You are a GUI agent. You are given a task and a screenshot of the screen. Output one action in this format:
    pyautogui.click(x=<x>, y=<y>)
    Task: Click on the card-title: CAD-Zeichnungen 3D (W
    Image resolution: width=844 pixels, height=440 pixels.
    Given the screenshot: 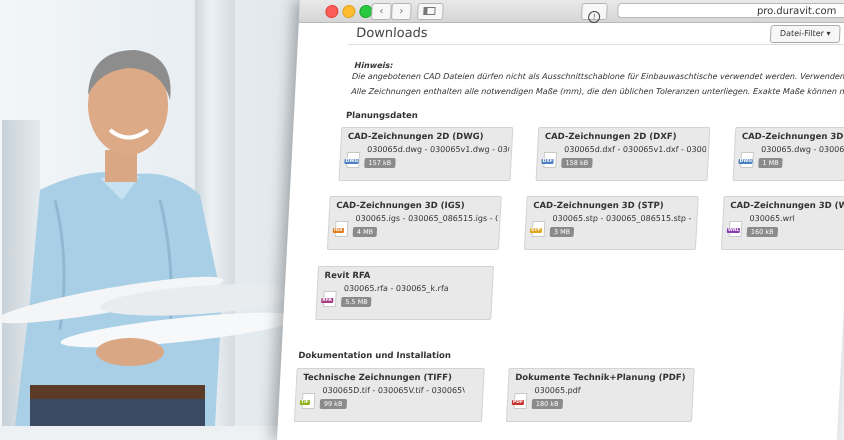 What is the action you would take?
    pyautogui.click(x=786, y=206)
    